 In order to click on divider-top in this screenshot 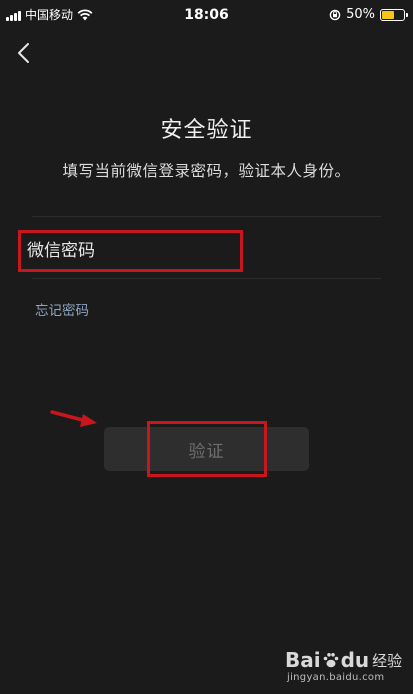, I will do `click(206, 216)`.